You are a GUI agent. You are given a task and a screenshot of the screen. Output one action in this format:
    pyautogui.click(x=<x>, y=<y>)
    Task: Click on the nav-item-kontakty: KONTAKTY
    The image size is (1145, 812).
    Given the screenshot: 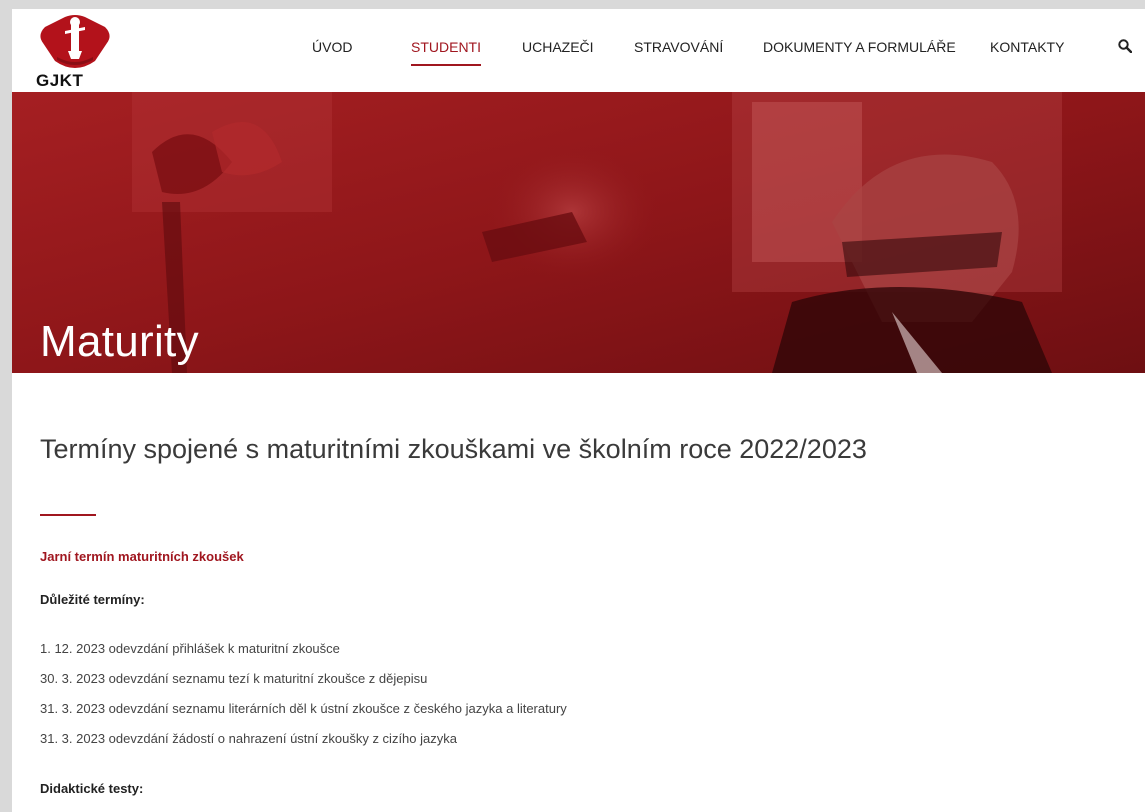 What is the action you would take?
    pyautogui.click(x=1027, y=47)
    